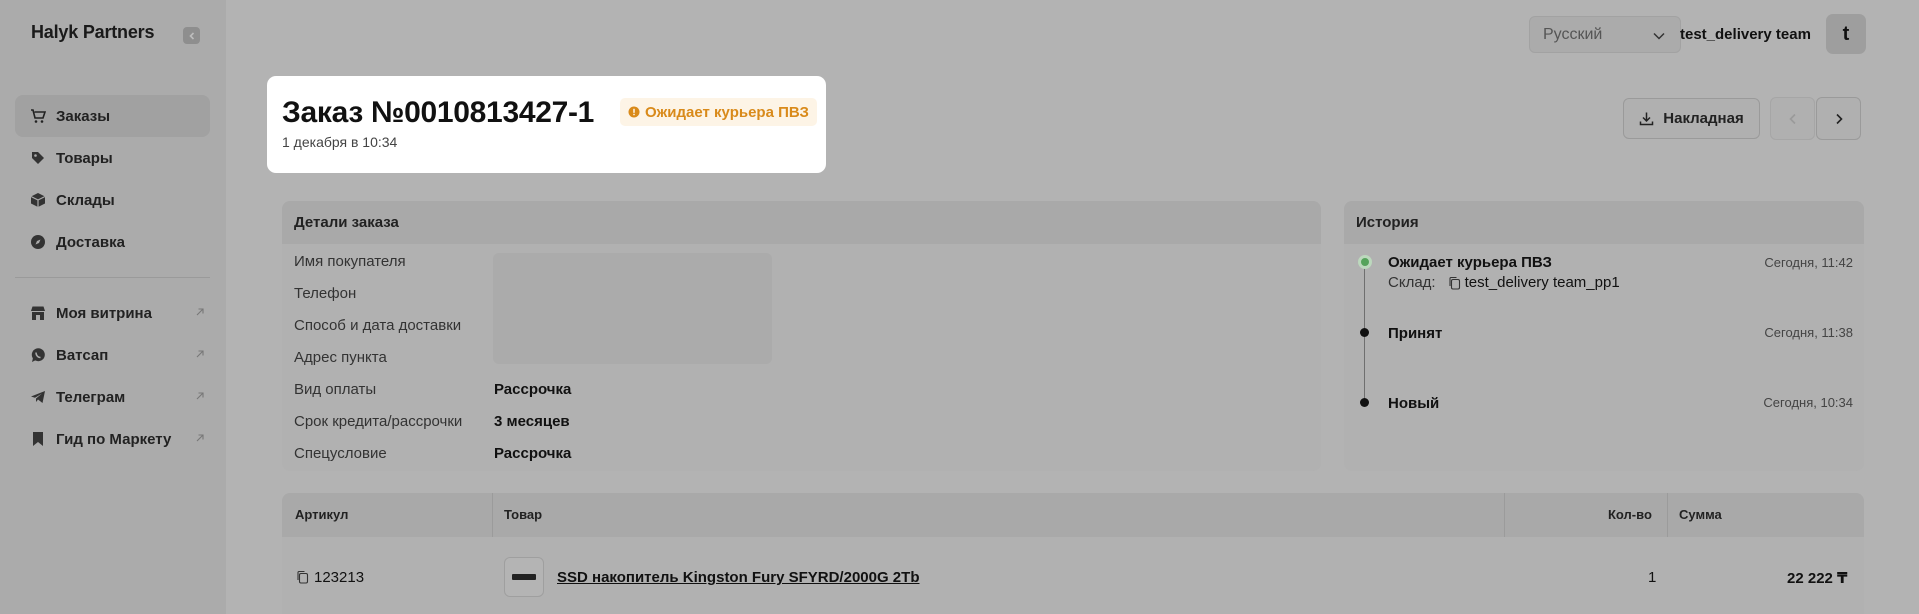  Describe the element at coordinates (1412, 282) in the screenshot. I see `warehouse-label: Склад:` at that location.